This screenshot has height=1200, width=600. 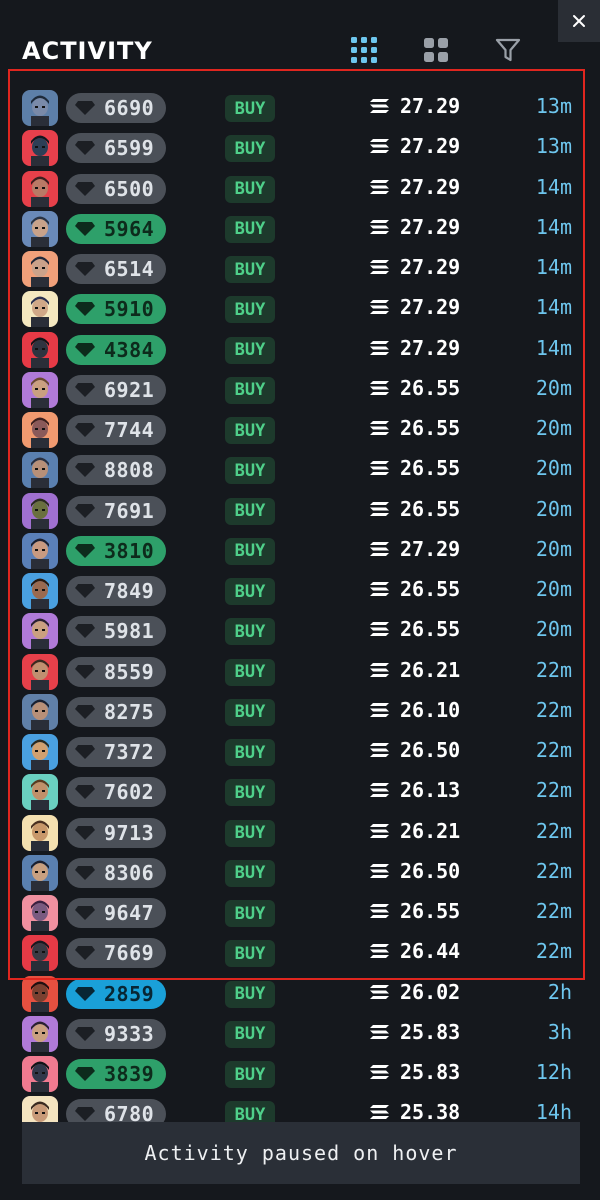 What do you see at coordinates (300, 510) in the screenshot?
I see `activity-row: 7691 BUY 26.55 20m` at bounding box center [300, 510].